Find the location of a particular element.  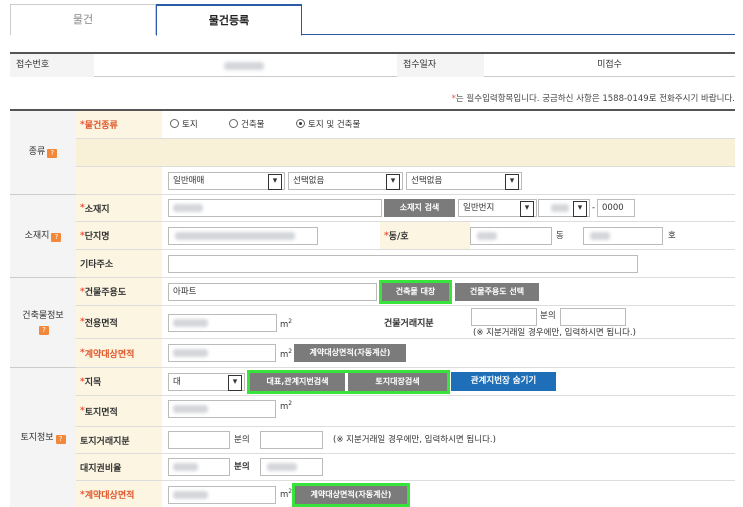

etc-address-label: 기타주소 is located at coordinates (119, 263).